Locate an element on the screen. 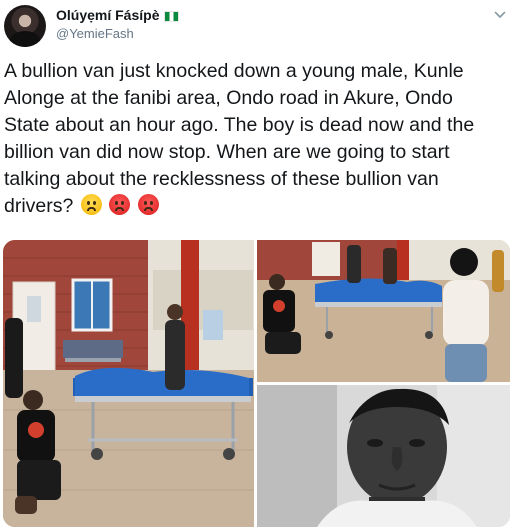 The height and width of the screenshot is (530, 514). display-name-text: Olúyẹmí Fásípè is located at coordinates (108, 15).